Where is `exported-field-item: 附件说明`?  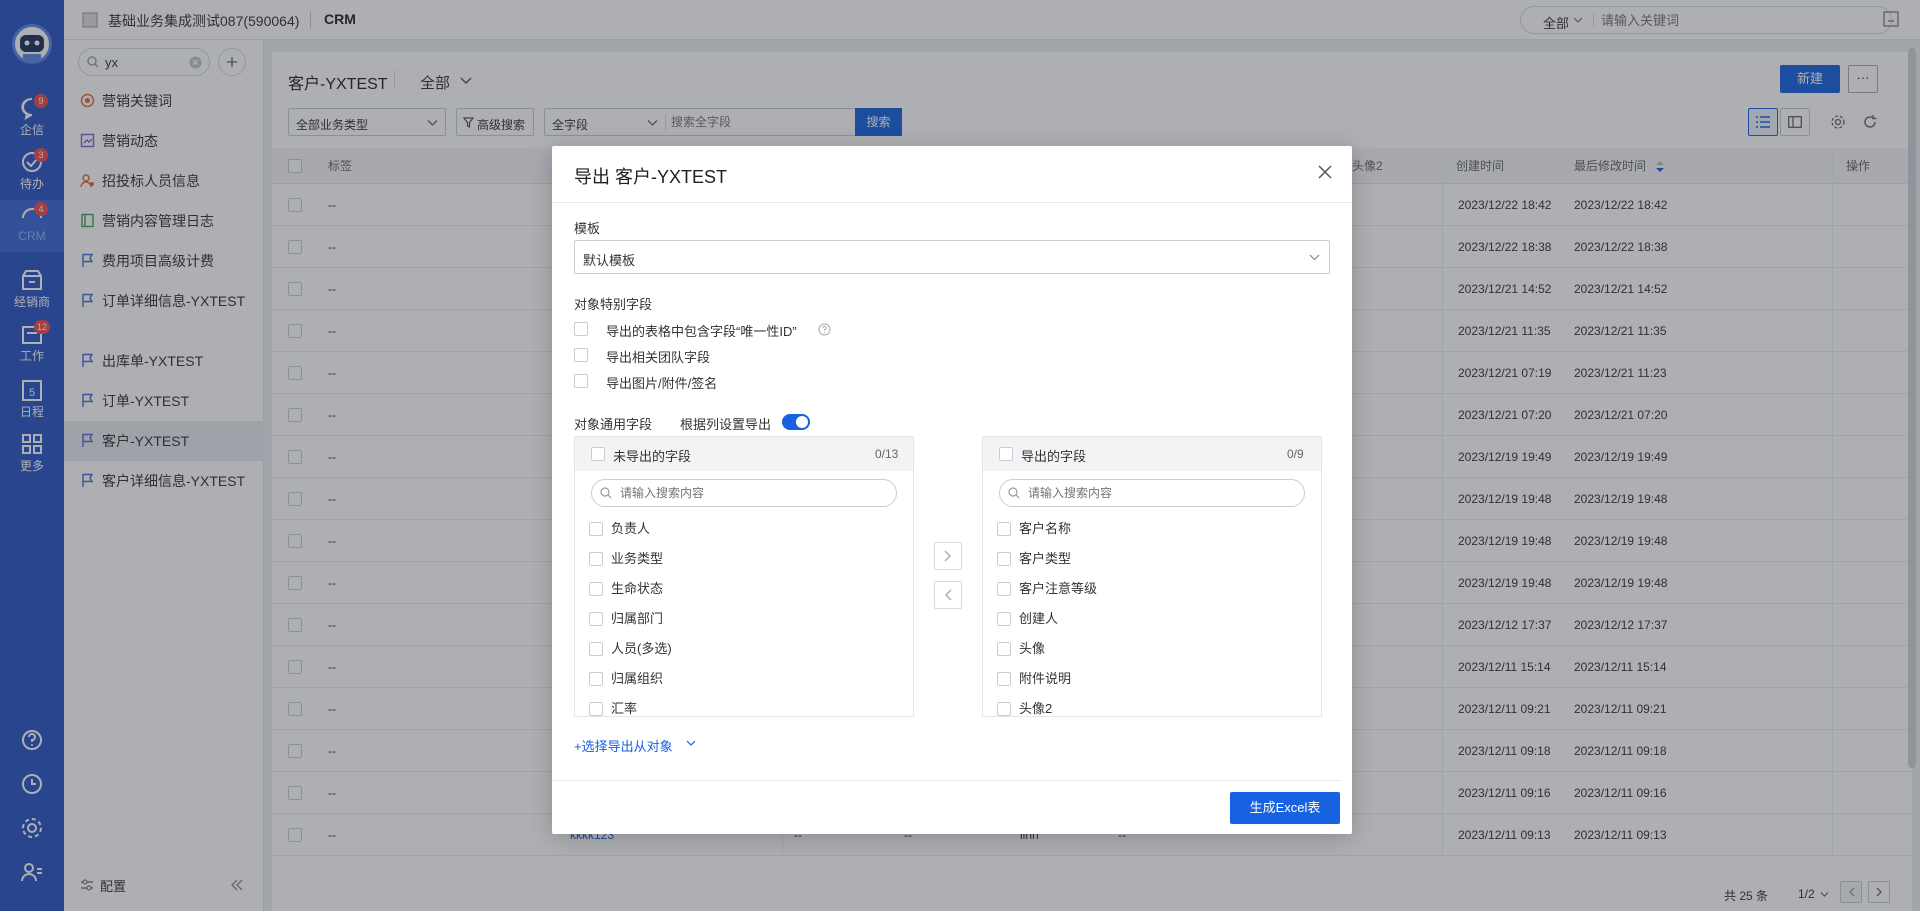 exported-field-item: 附件说明 is located at coordinates (1034, 679).